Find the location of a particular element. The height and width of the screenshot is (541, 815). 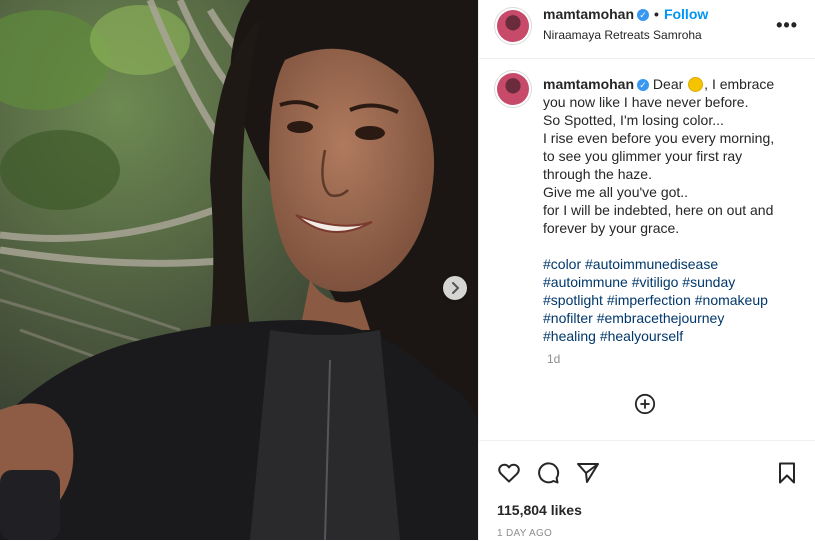

caption-line: I rise even before you every morning, is located at coordinates (659, 138).